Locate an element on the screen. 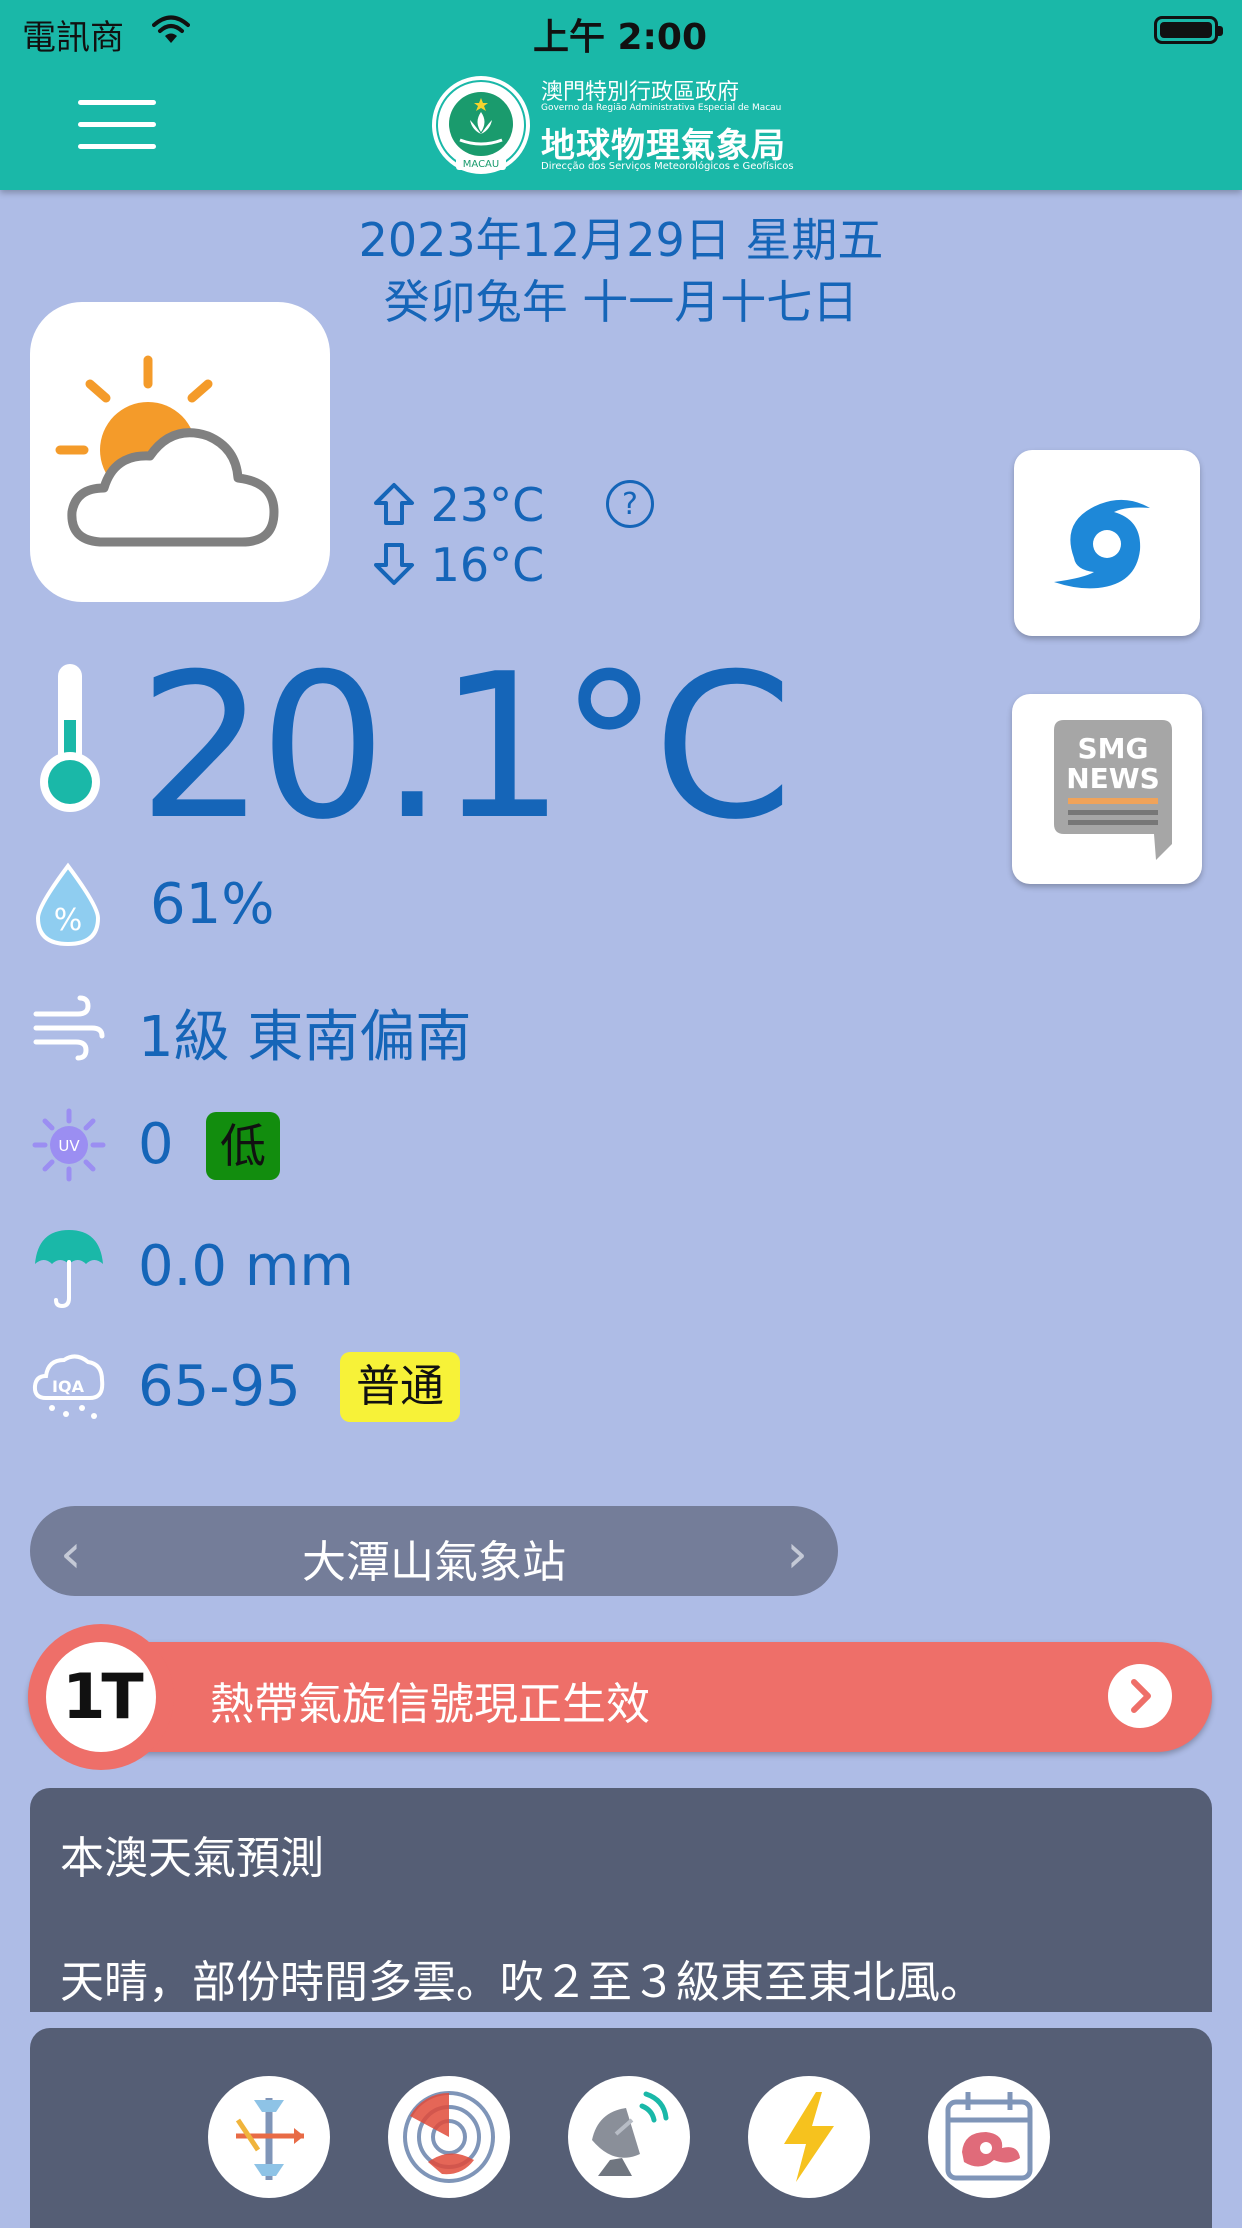 The height and width of the screenshot is (2228, 1242). weather-condition-icon is located at coordinates (180, 452).